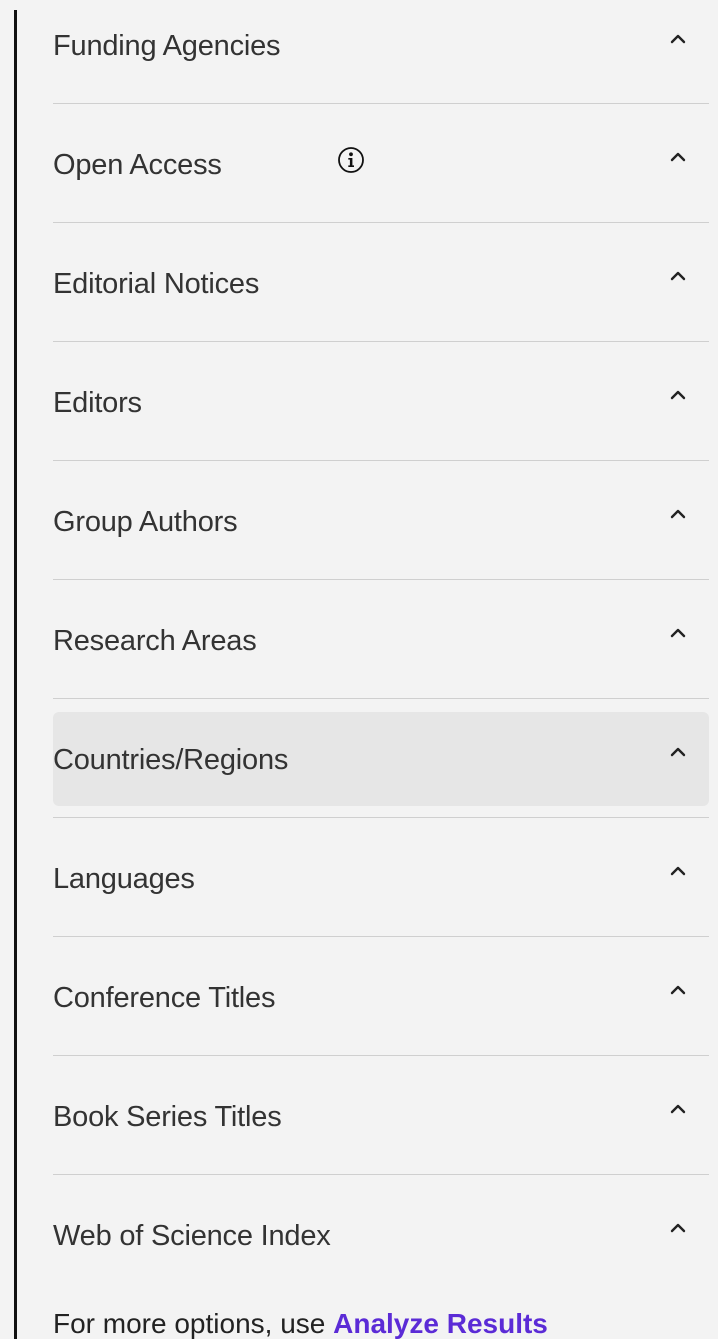  Describe the element at coordinates (192, 1236) in the screenshot. I see `filter-label: Web of Science Index` at that location.